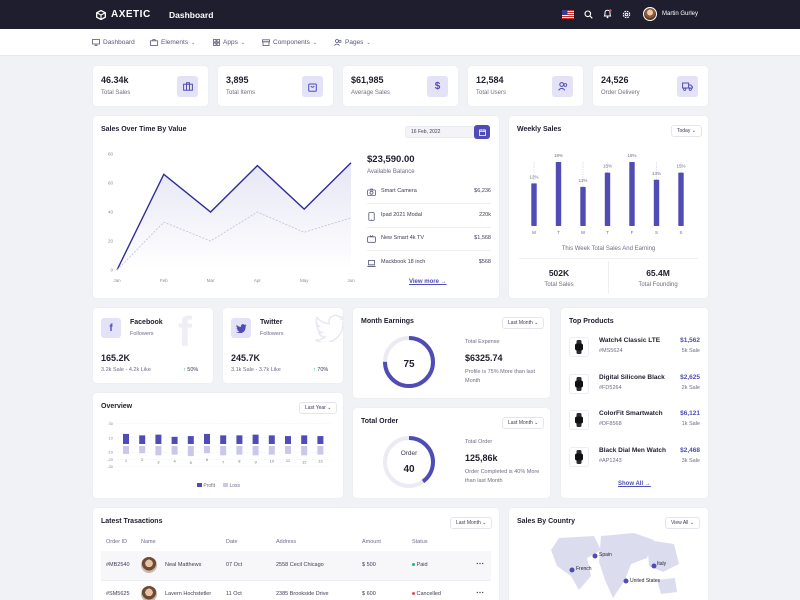 The width and height of the screenshot is (800, 600). What do you see at coordinates (191, 370) in the screenshot?
I see `facebook-percent: ↑ 50%` at bounding box center [191, 370].